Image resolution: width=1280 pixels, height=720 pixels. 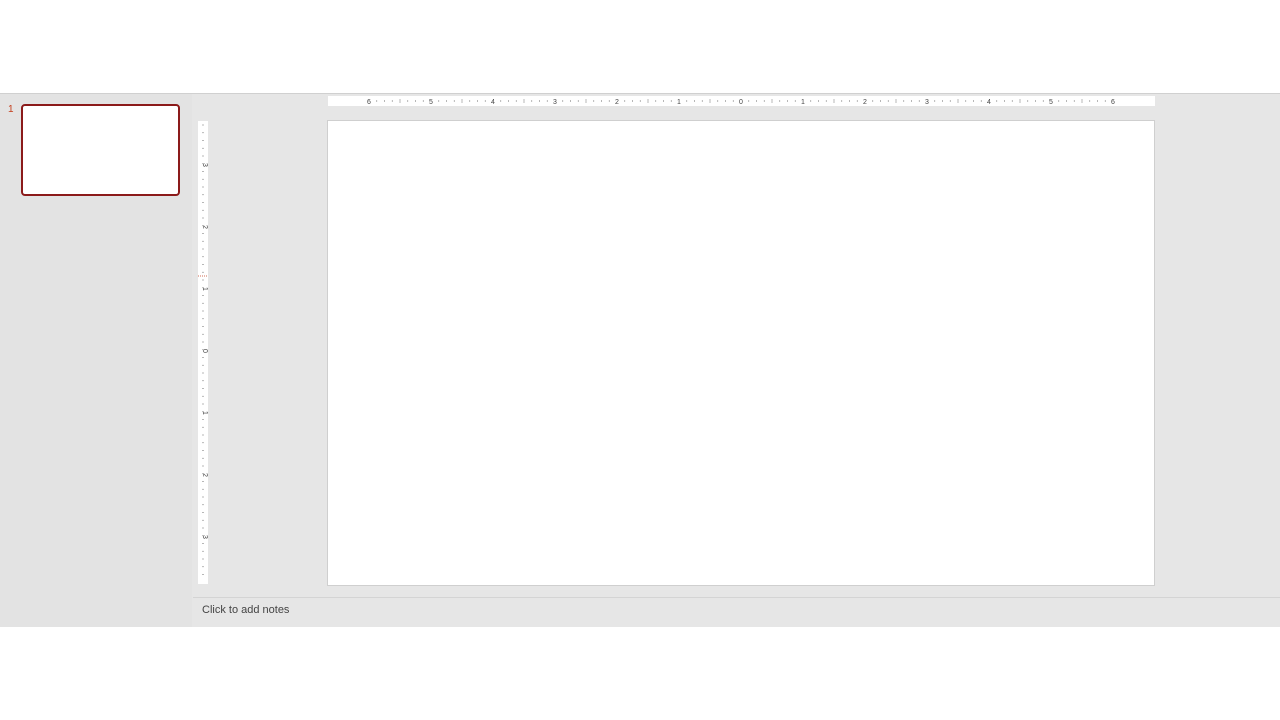 I want to click on vertical-ruler: 3210123, so click(x=203, y=352).